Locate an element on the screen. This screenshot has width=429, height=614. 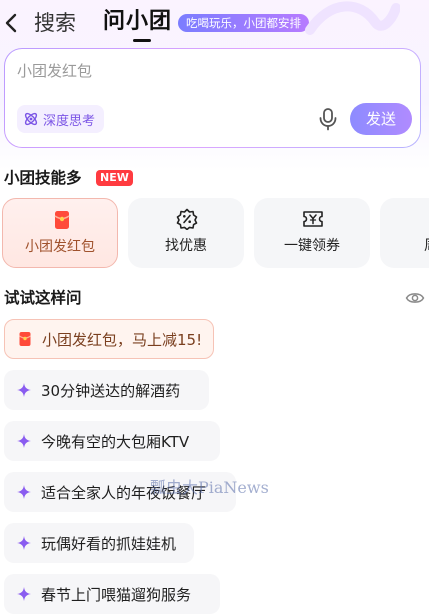
deep-think-toggle: 深度思考 is located at coordinates (61, 119).